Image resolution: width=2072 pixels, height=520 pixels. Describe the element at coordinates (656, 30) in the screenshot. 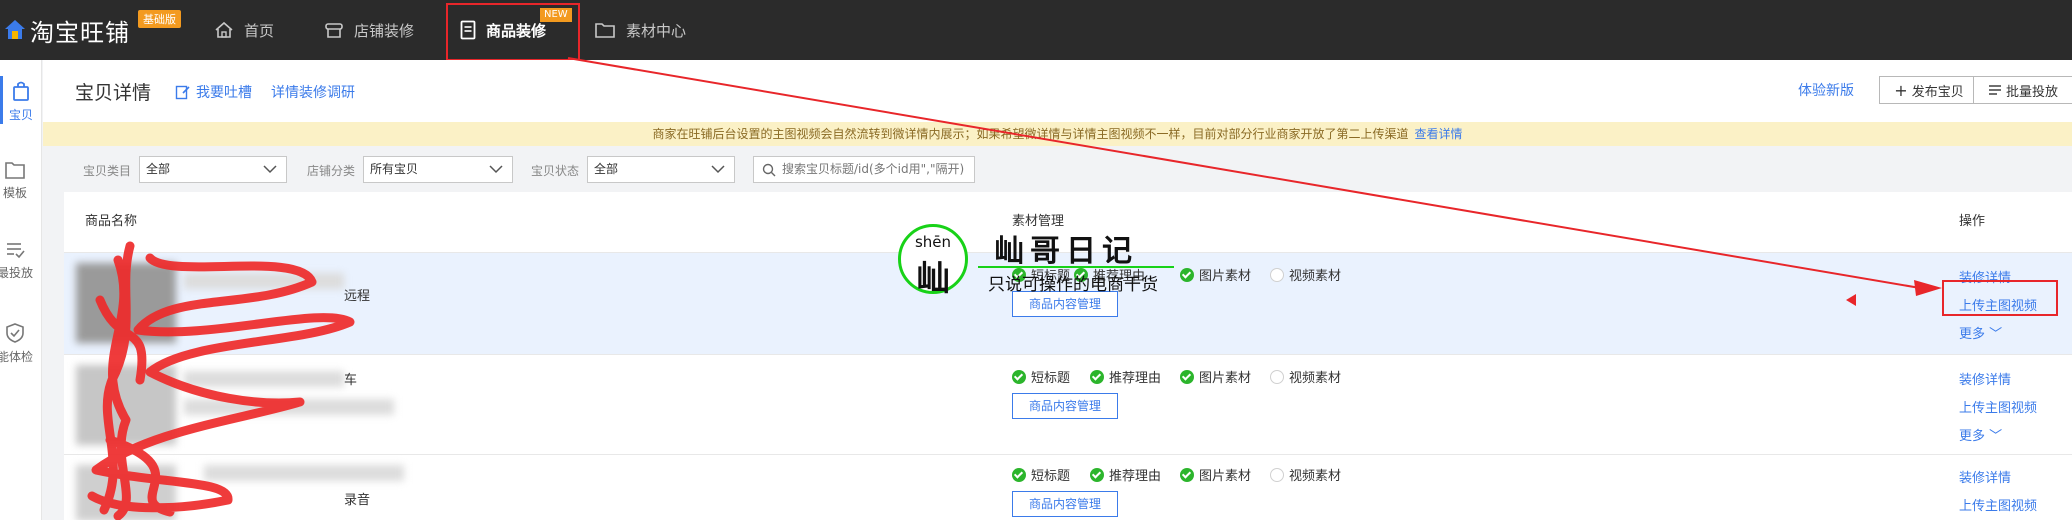

I see `nav-material-center-label: 素材中心` at that location.